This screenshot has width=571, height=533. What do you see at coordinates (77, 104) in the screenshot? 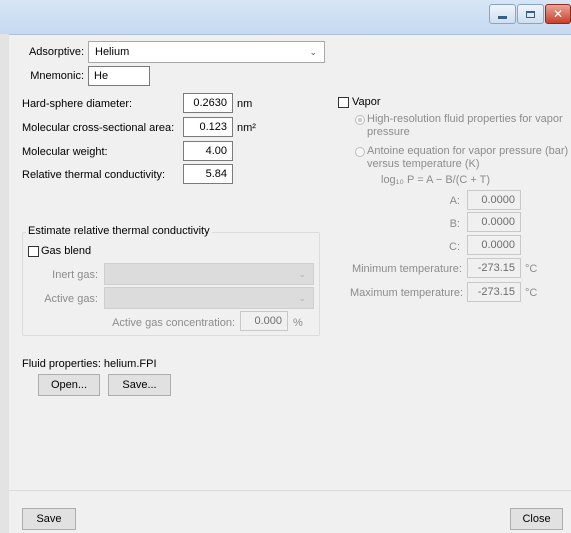
I see `hard-sphere-label: Hard-sphere diameter:` at bounding box center [77, 104].